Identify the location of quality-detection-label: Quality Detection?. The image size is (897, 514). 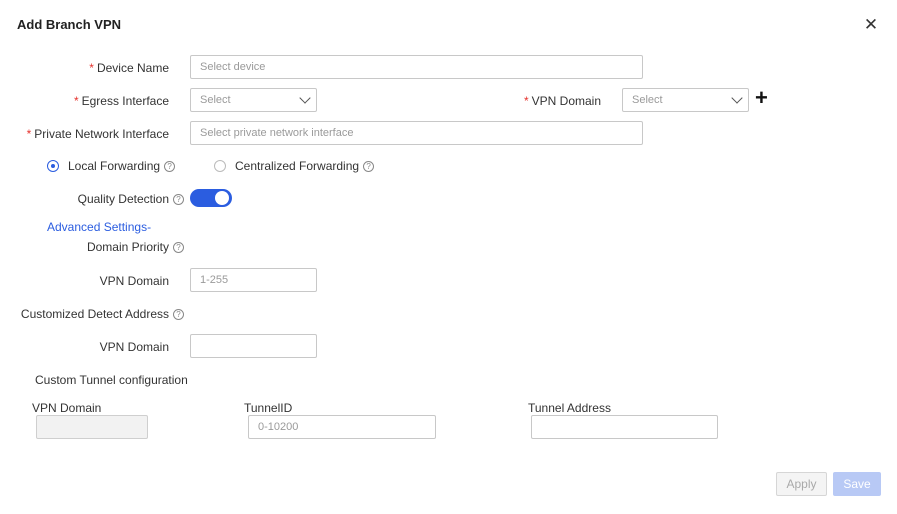
(122, 199).